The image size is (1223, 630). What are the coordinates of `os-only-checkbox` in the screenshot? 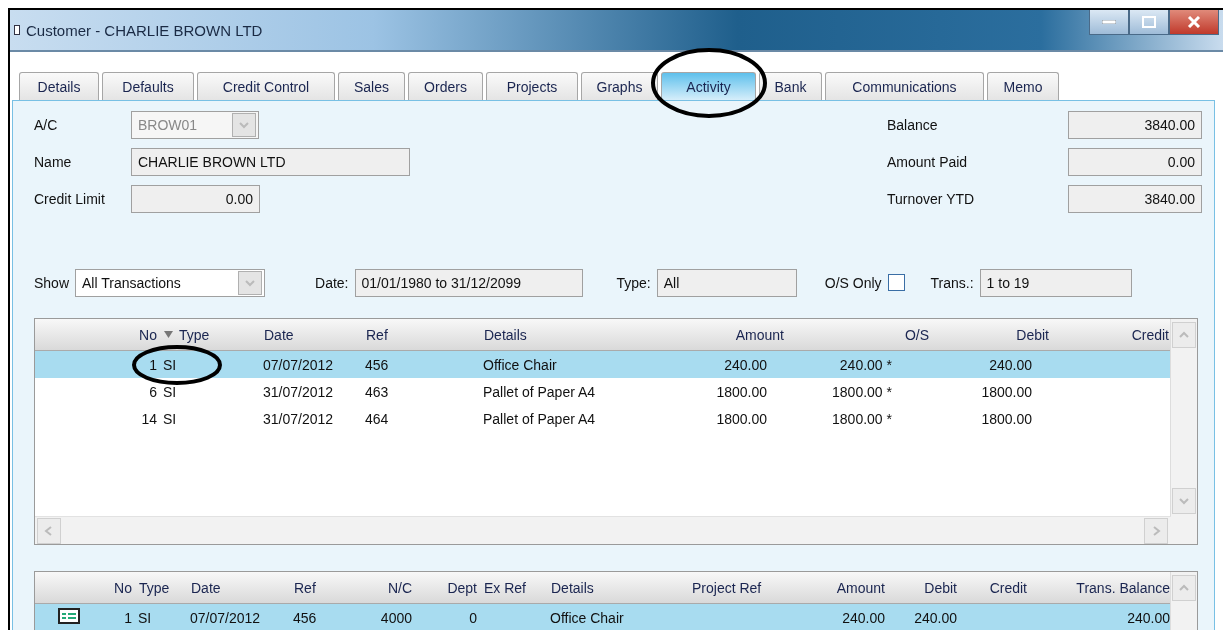 It's located at (896, 282).